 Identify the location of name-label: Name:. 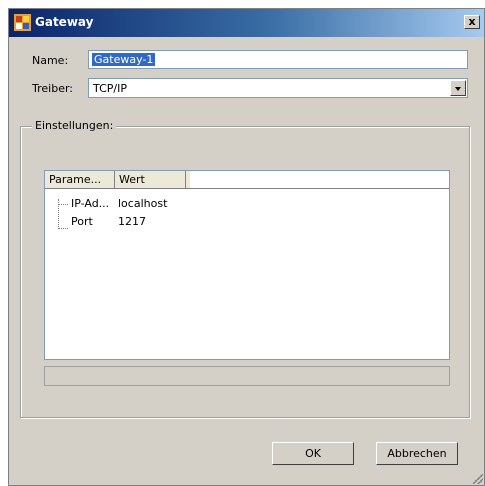
(50, 60).